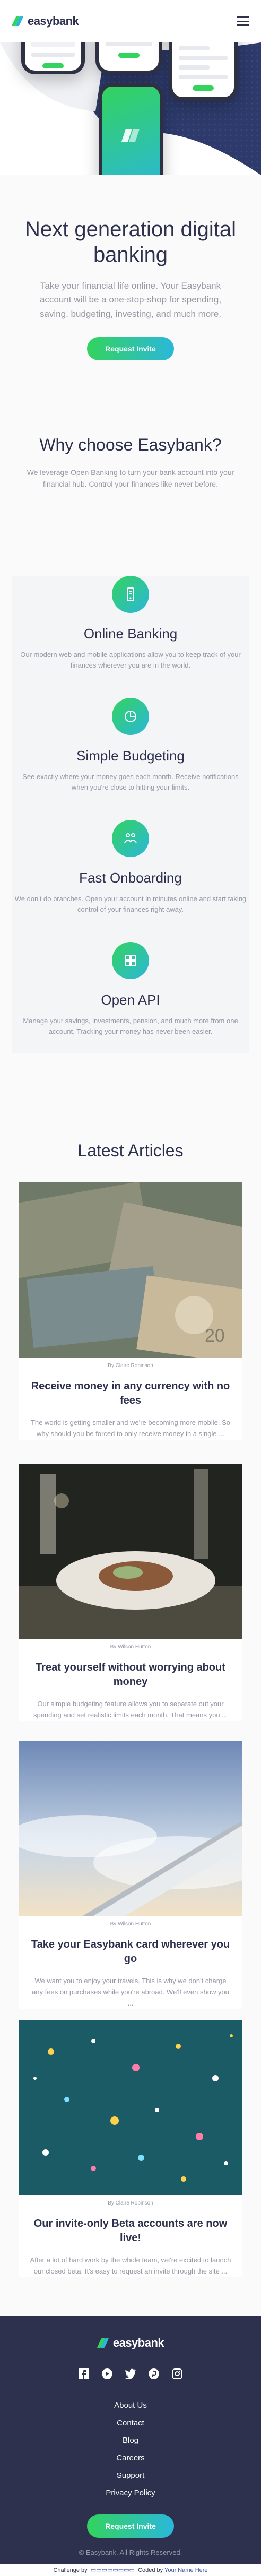 Image resolution: width=261 pixels, height=2576 pixels. Describe the element at coordinates (107, 2374) in the screenshot. I see `youtube-icon` at that location.